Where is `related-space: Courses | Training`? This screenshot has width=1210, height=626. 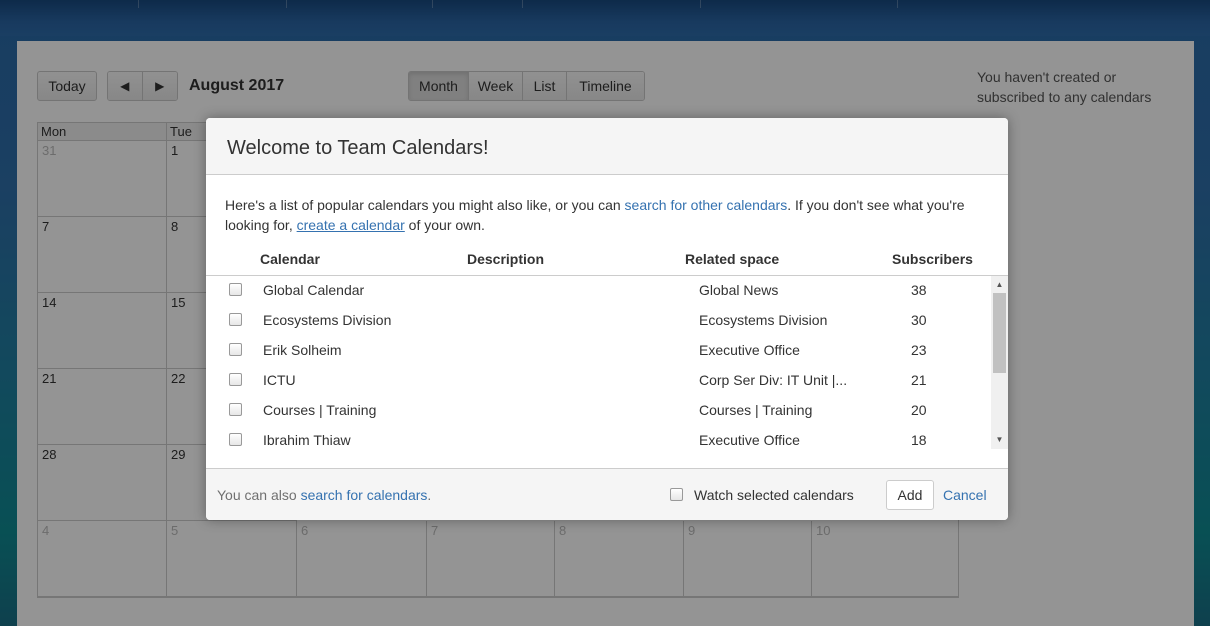 related-space: Courses | Training is located at coordinates (756, 410).